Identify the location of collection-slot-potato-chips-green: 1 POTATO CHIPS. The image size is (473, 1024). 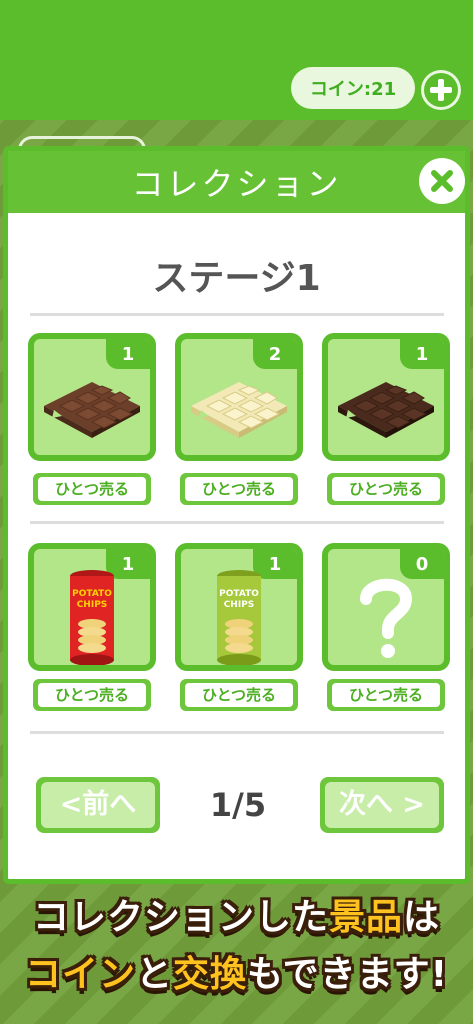
(239, 607).